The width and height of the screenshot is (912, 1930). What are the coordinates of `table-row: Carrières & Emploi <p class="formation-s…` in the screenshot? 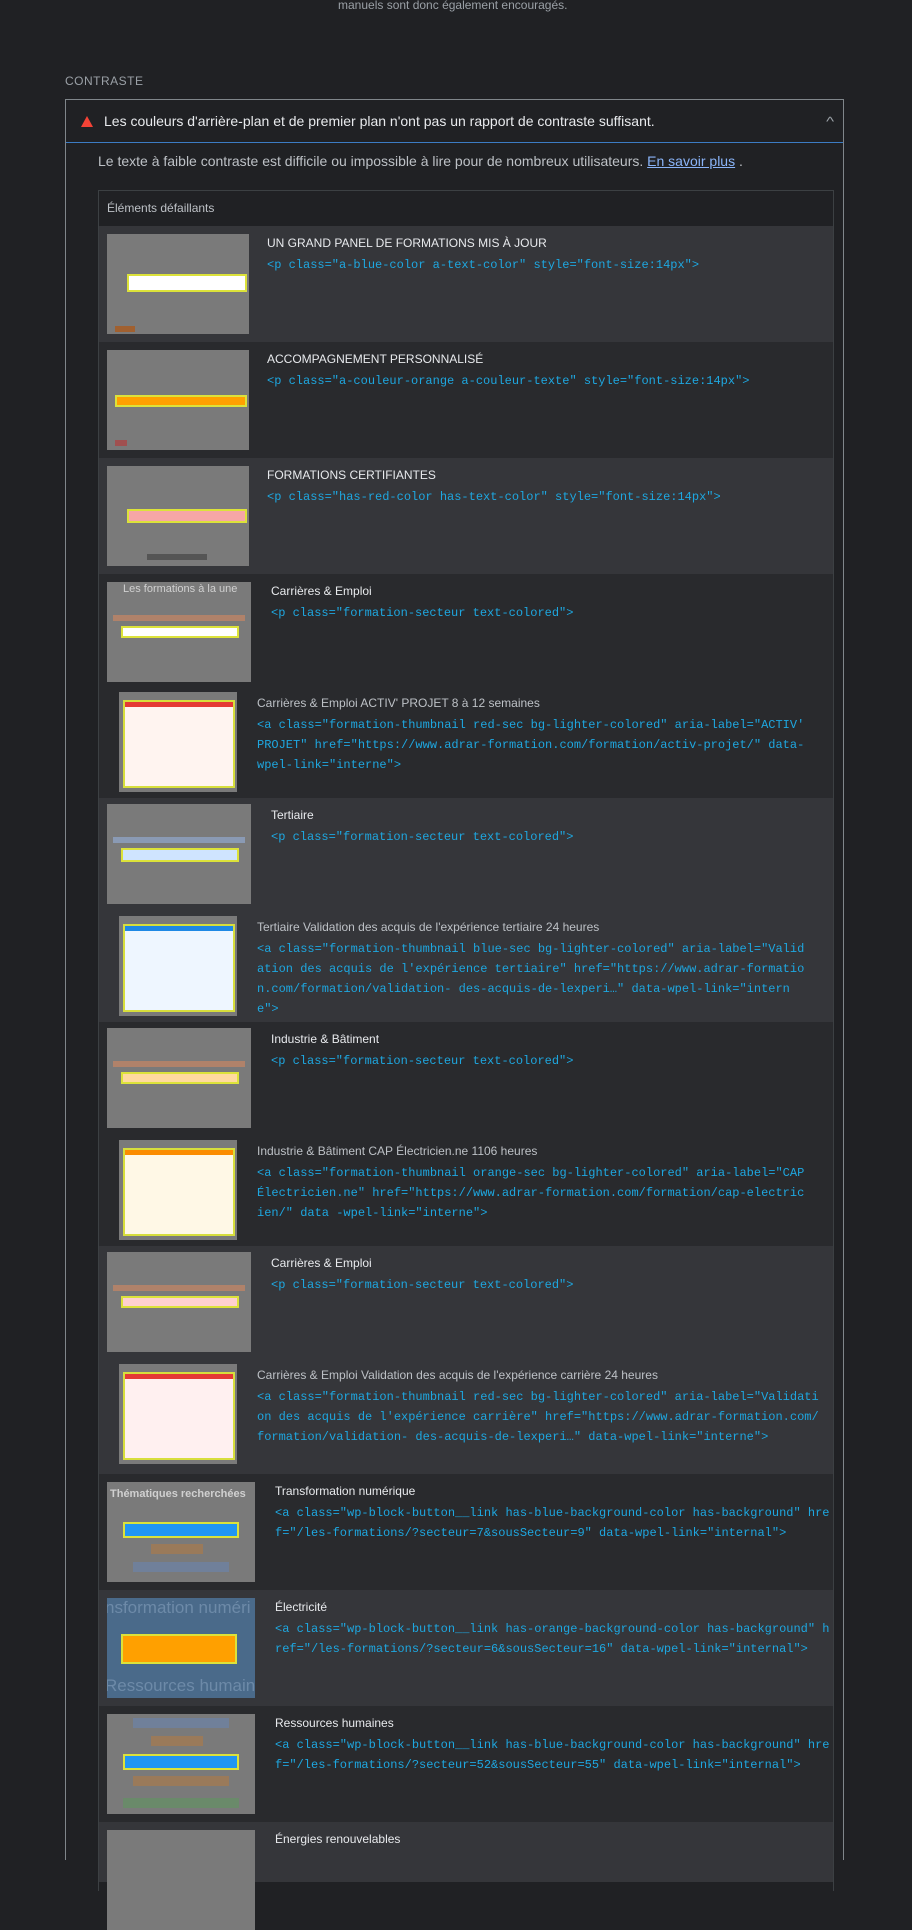 It's located at (466, 1302).